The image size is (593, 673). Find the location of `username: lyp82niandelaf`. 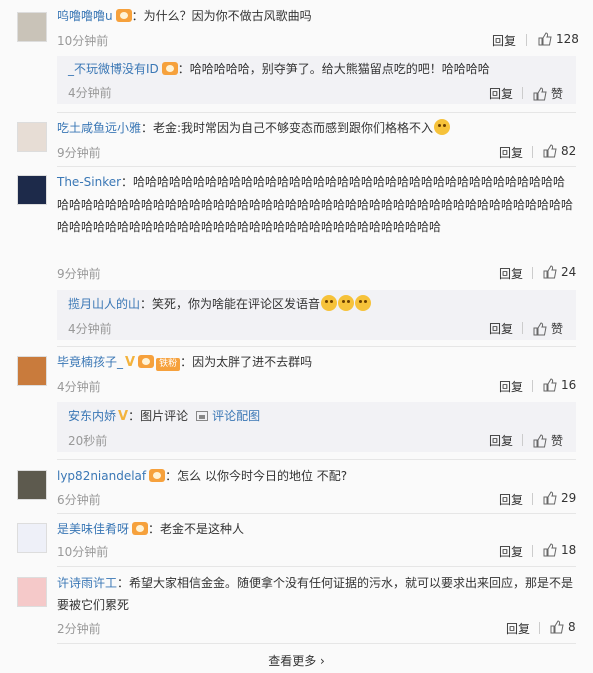

username: lyp82niandelaf is located at coordinates (101, 476).